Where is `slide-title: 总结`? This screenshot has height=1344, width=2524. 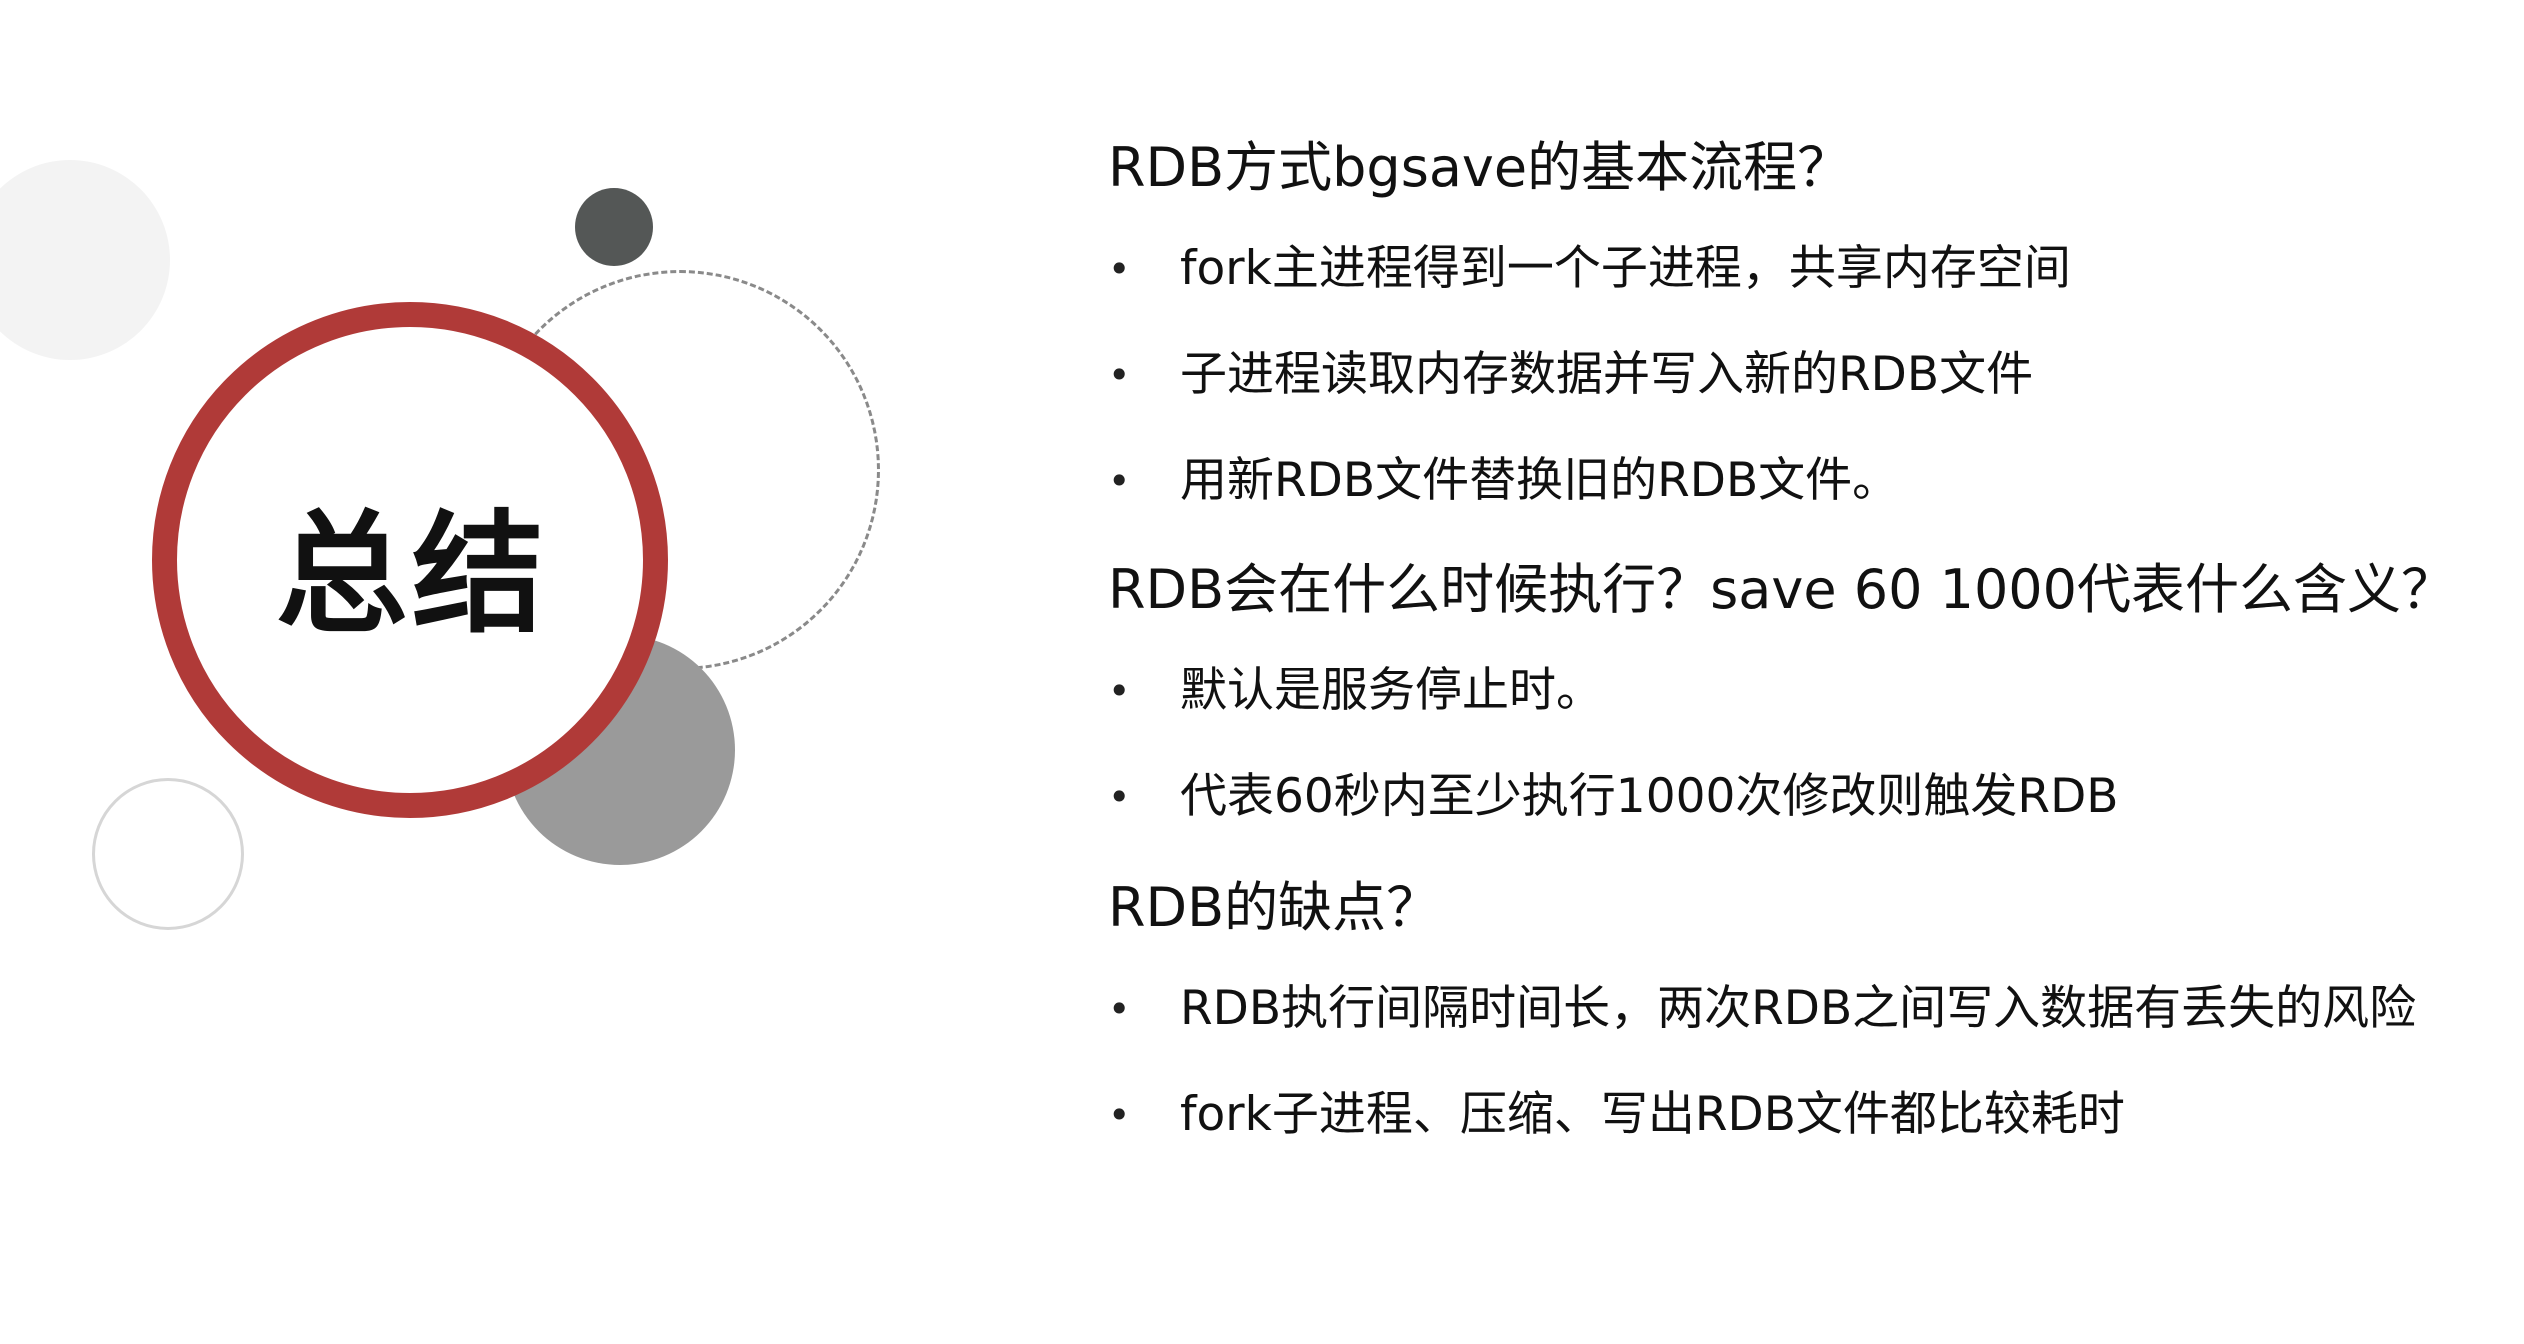 slide-title: 总结 is located at coordinates (412, 574).